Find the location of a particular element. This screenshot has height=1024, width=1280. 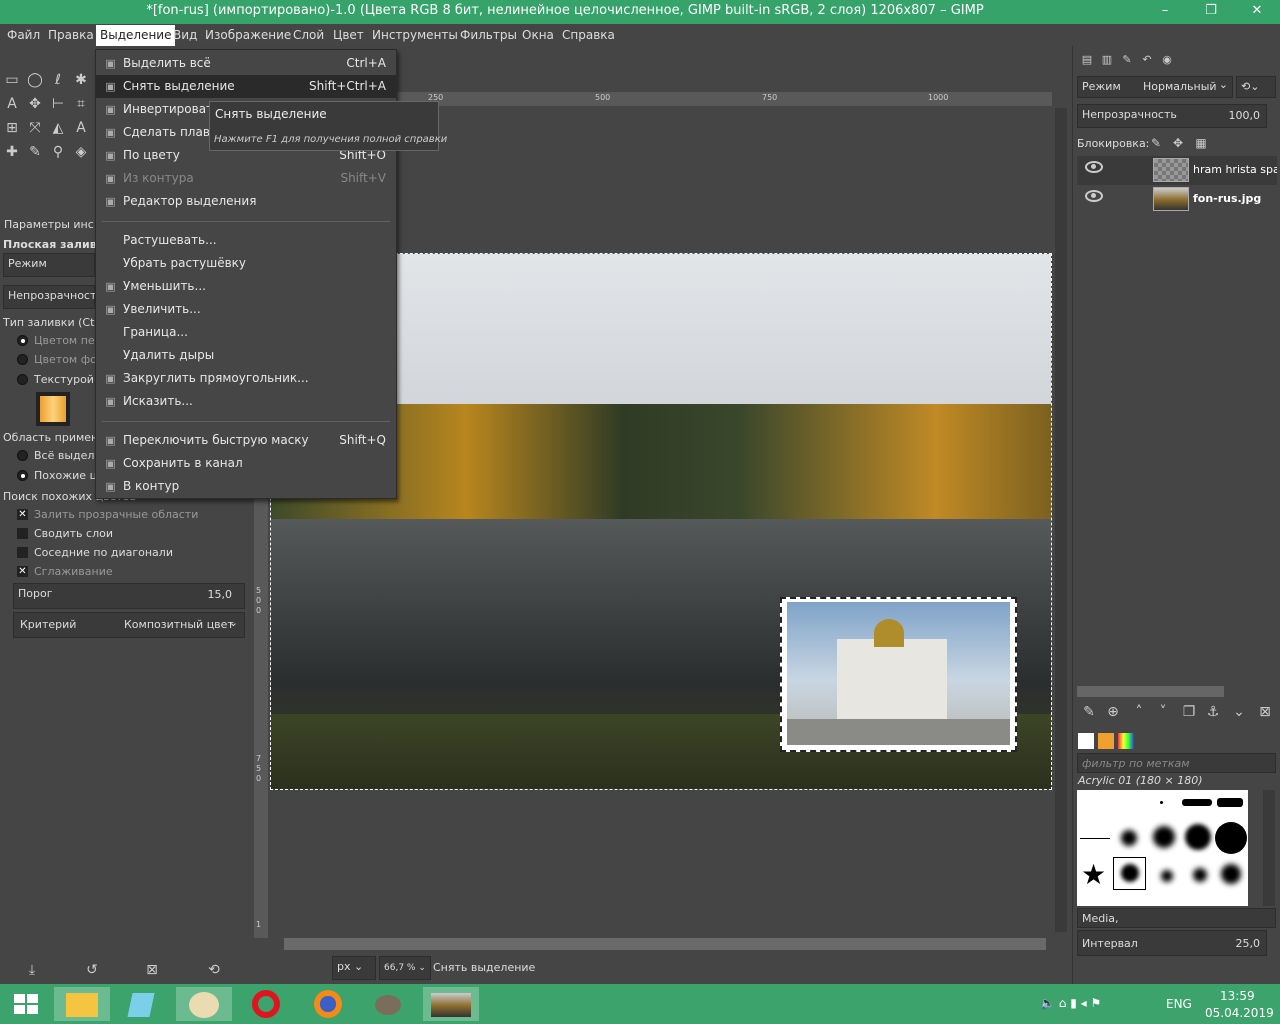

menu-file: Файл is located at coordinates (23, 35).